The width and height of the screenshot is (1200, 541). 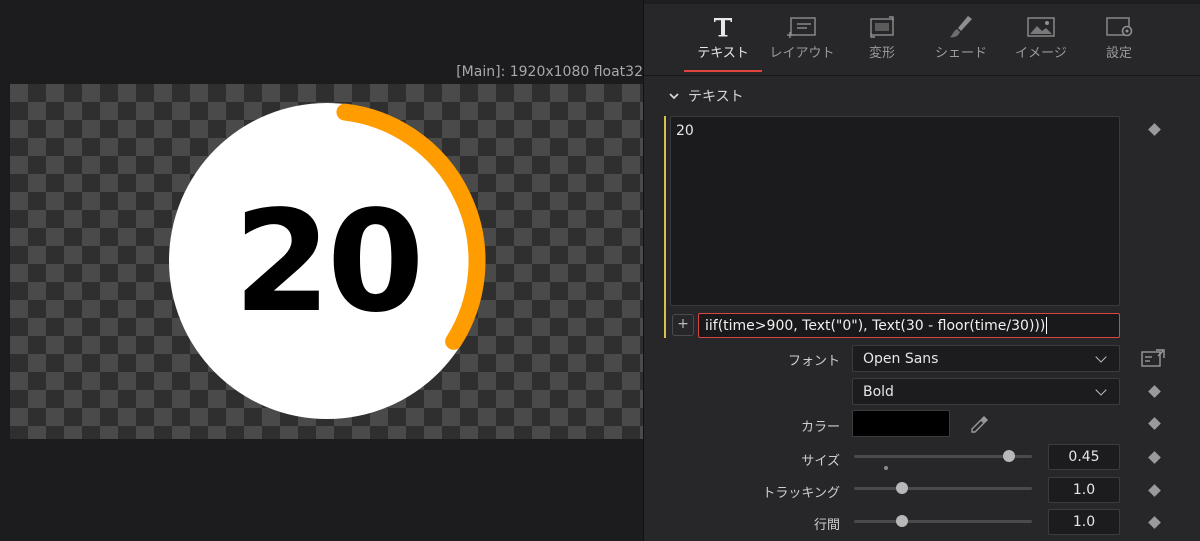 I want to click on font-style-value: Bold, so click(x=878, y=391).